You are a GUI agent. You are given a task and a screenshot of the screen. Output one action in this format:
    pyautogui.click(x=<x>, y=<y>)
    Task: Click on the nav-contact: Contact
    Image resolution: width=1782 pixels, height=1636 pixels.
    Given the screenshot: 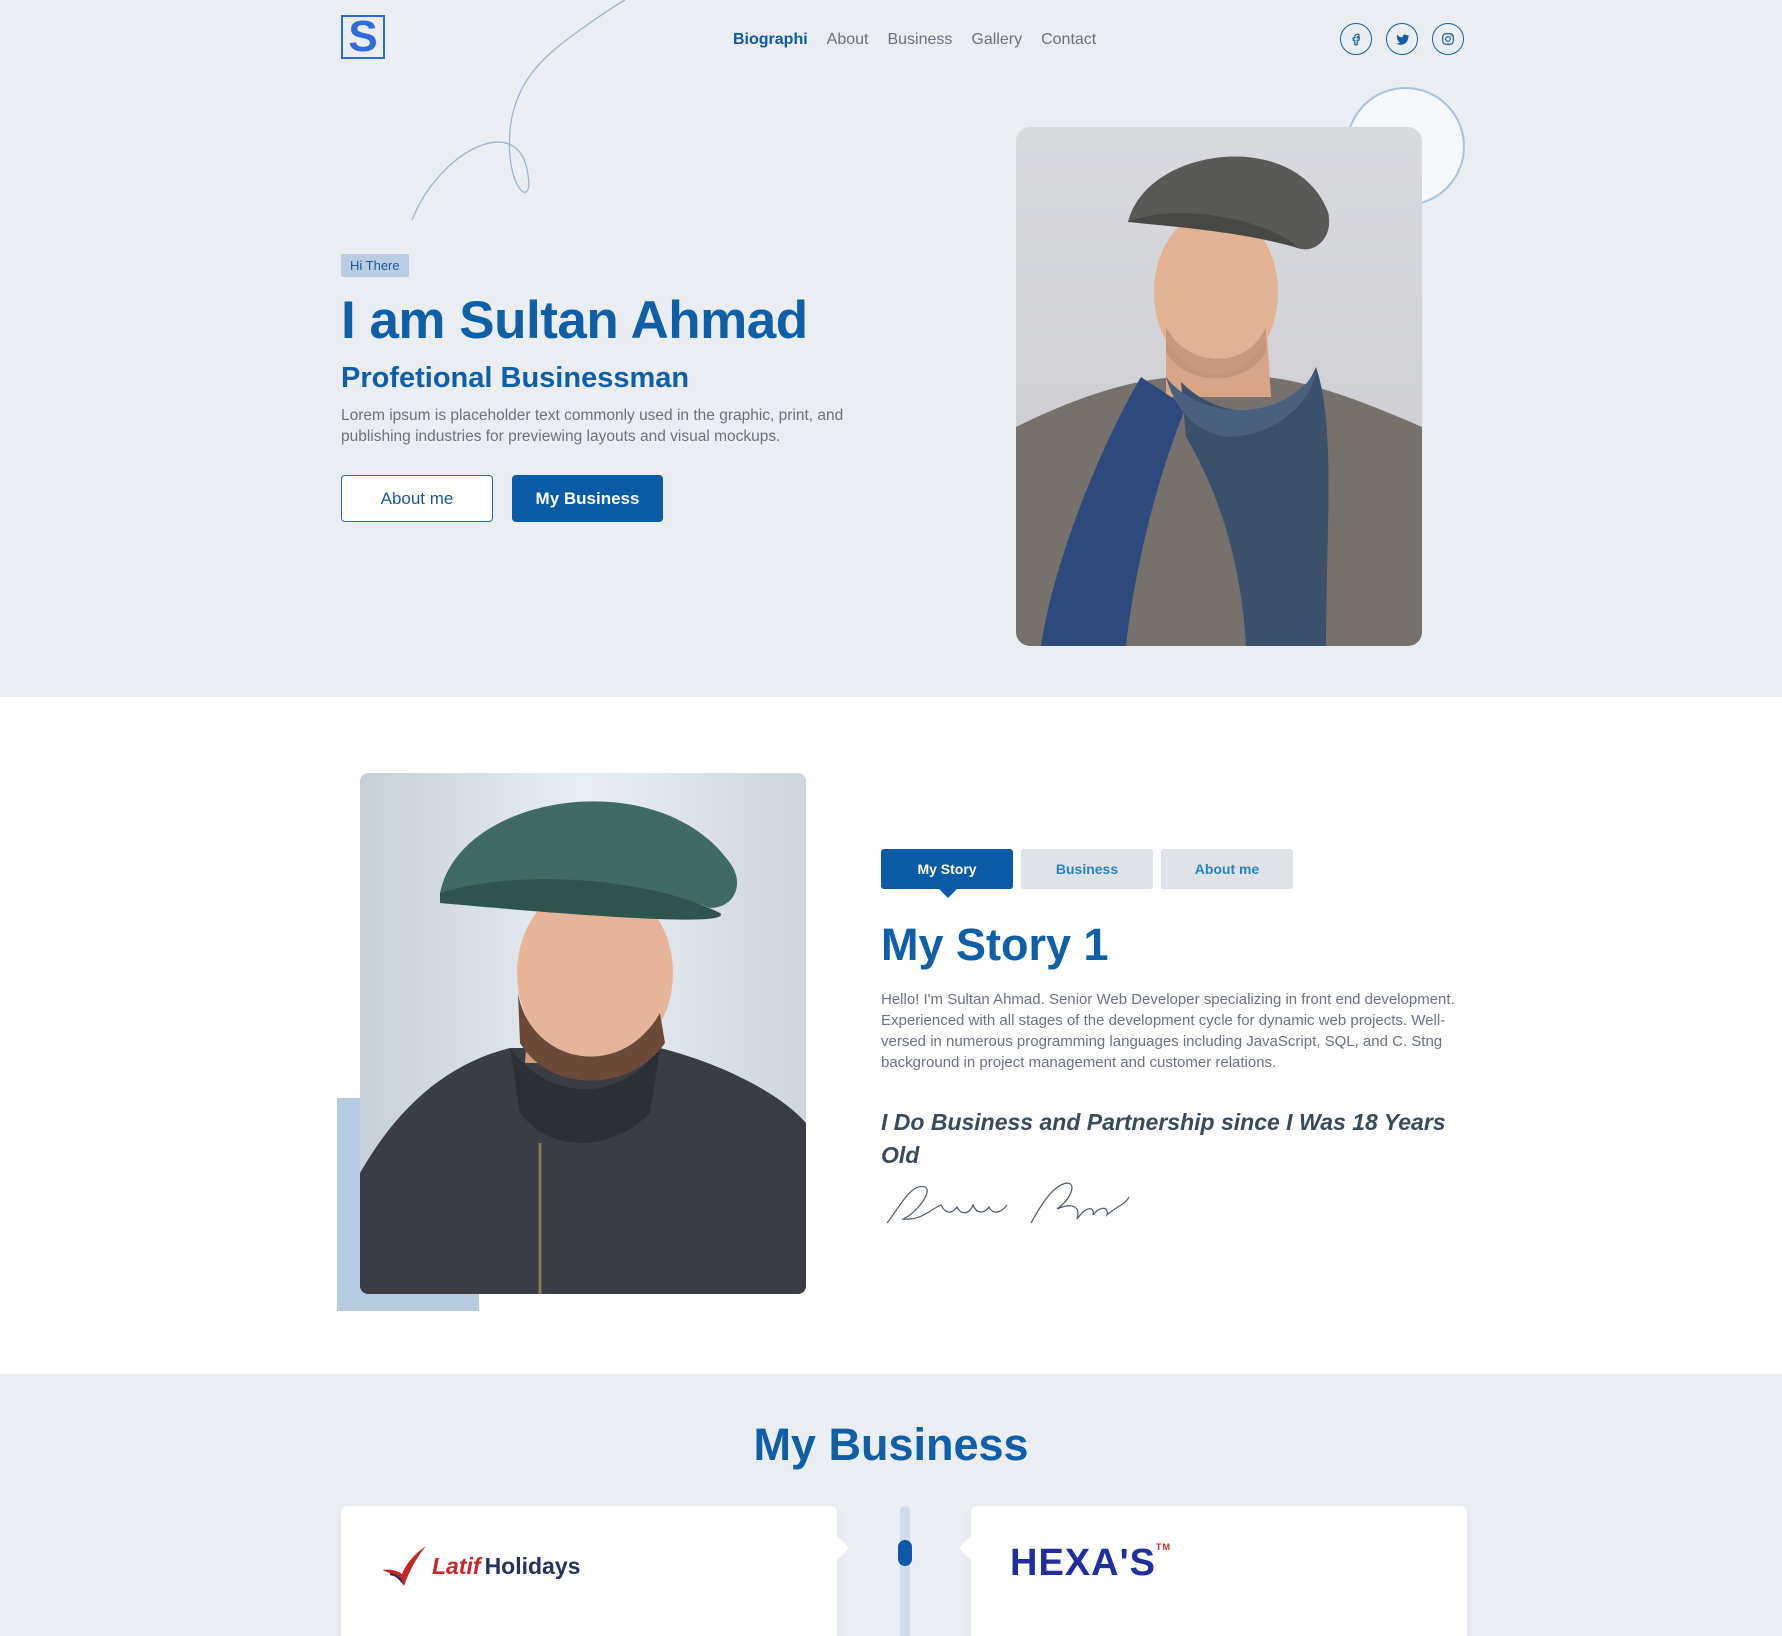 What is the action you would take?
    pyautogui.click(x=1068, y=40)
    